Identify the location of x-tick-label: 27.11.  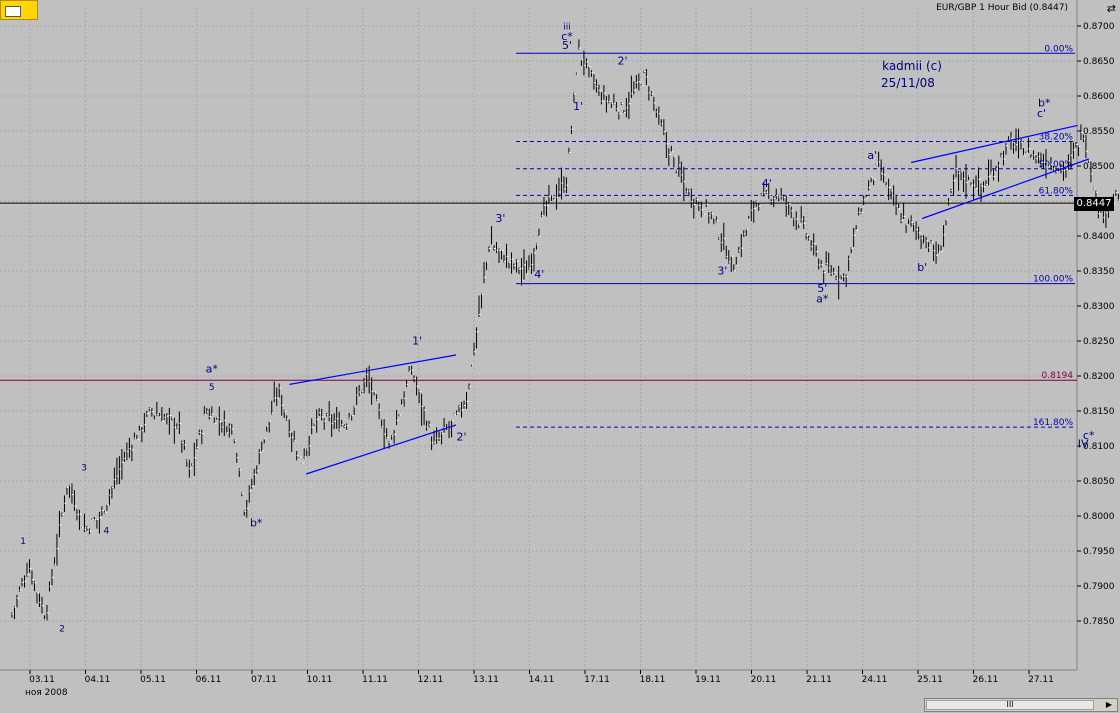
(1041, 680).